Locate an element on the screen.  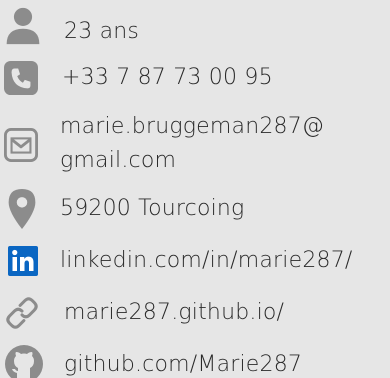
link-icon is located at coordinates (22, 313).